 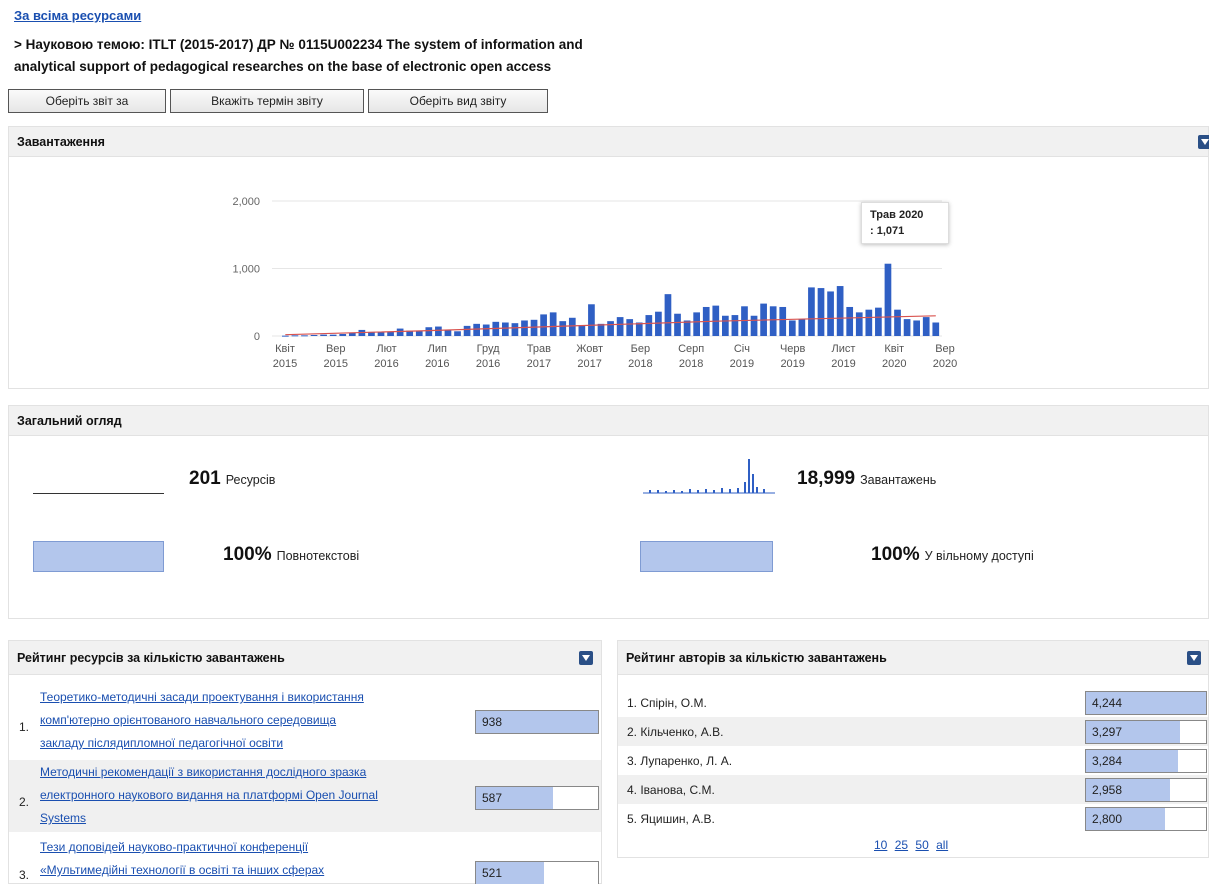 I want to click on author-downloads-bar: 3,284, so click(x=1146, y=761).